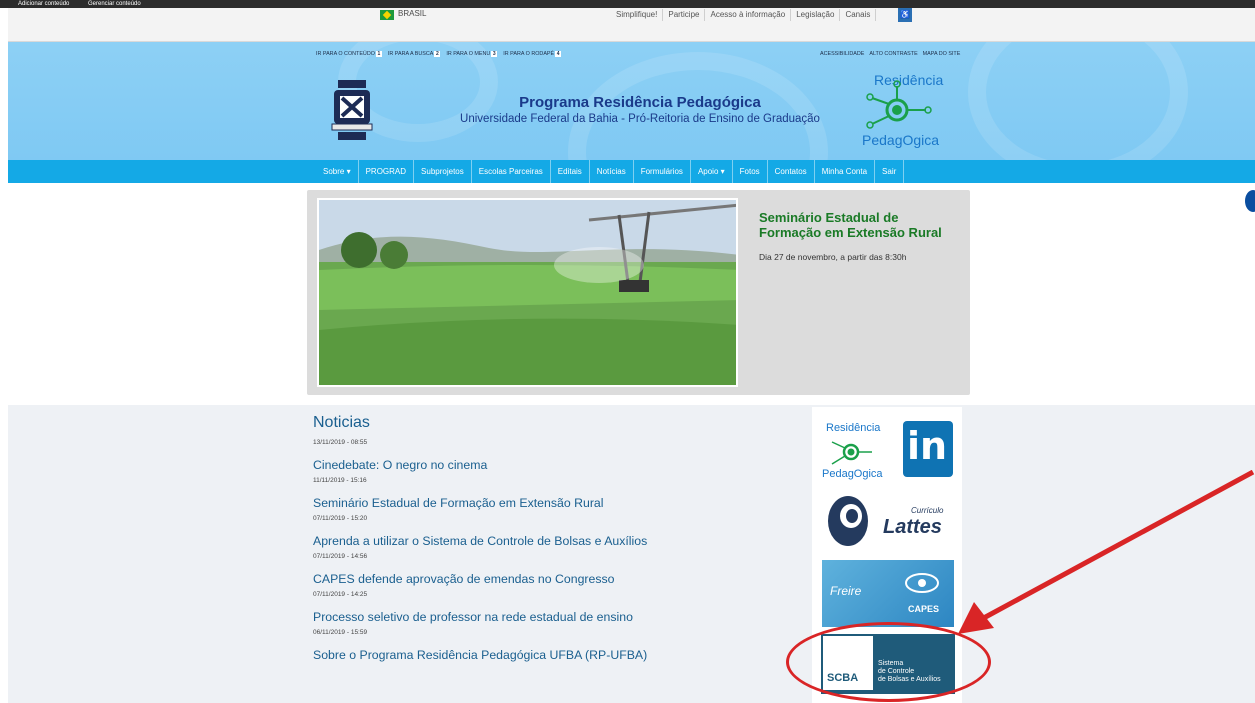 This screenshot has width=1255, height=703. Describe the element at coordinates (901, 140) in the screenshot. I see `rp-logo-bottom-text: PedagOgica` at that location.